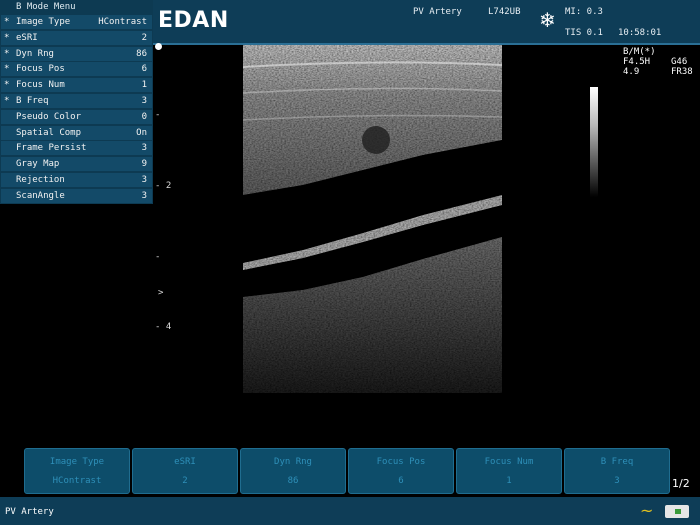 This screenshot has height=525, width=700. What do you see at coordinates (637, 62) in the screenshot?
I see `frequency-label: F4.5H` at bounding box center [637, 62].